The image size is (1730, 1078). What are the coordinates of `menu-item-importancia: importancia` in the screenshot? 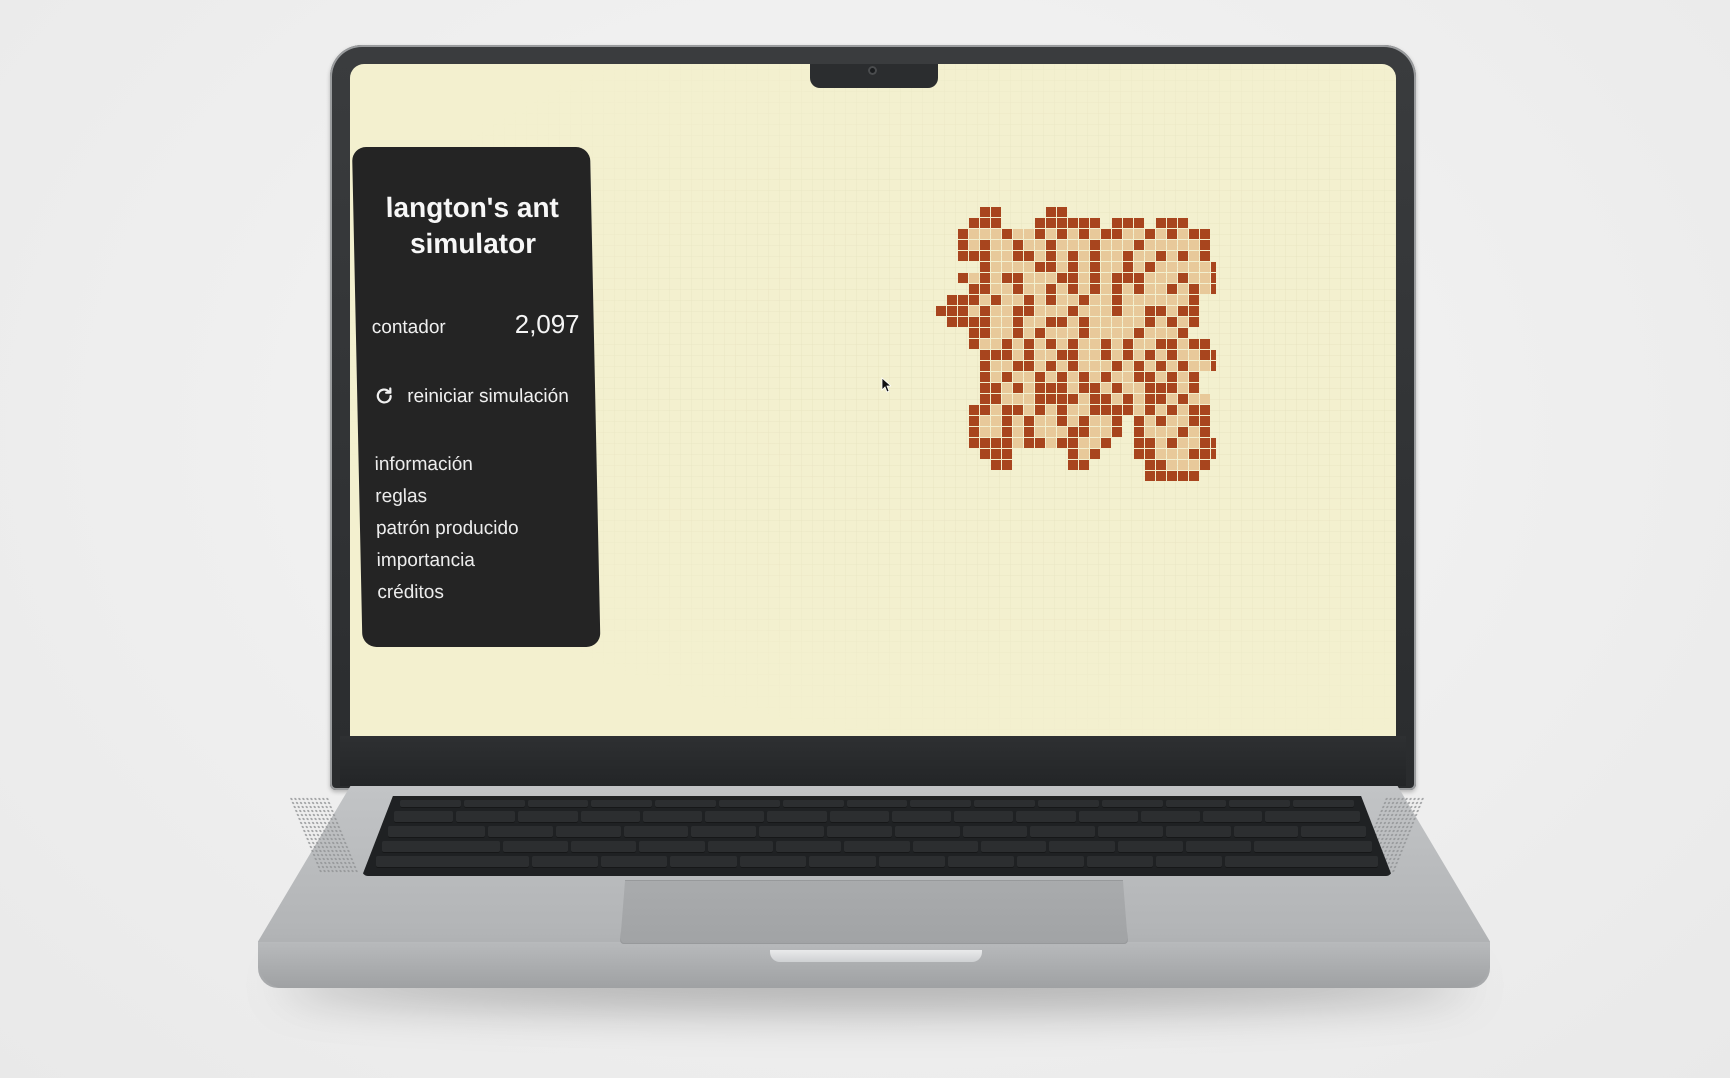 It's located at (447, 561).